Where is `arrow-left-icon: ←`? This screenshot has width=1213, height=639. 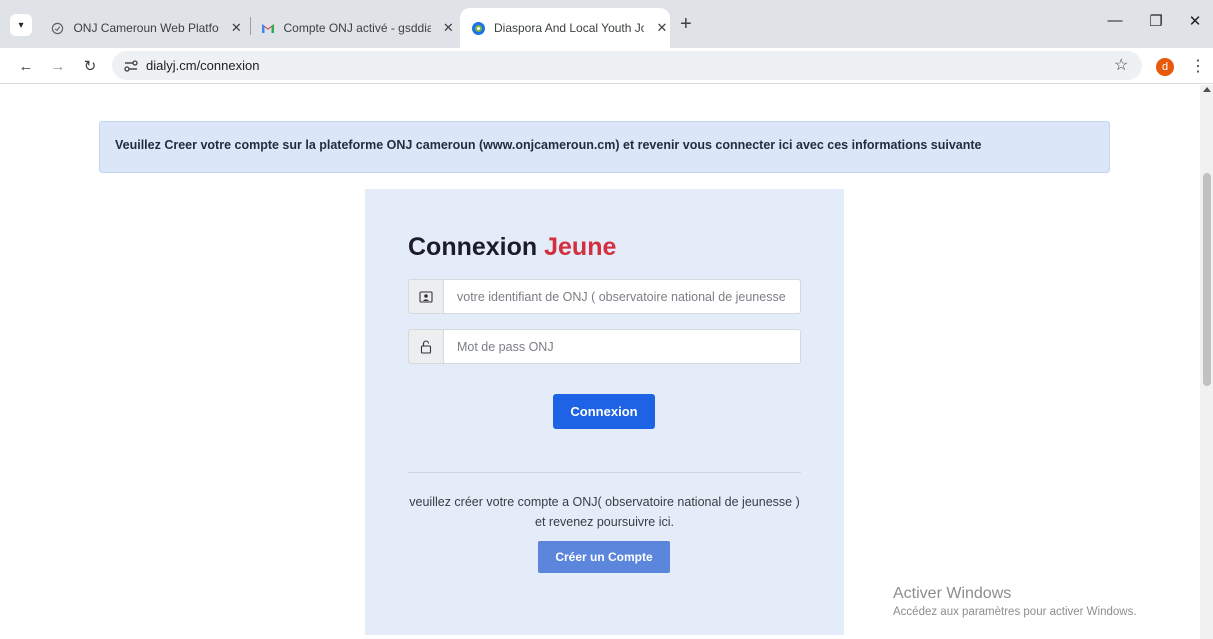 arrow-left-icon: ← is located at coordinates (26, 66).